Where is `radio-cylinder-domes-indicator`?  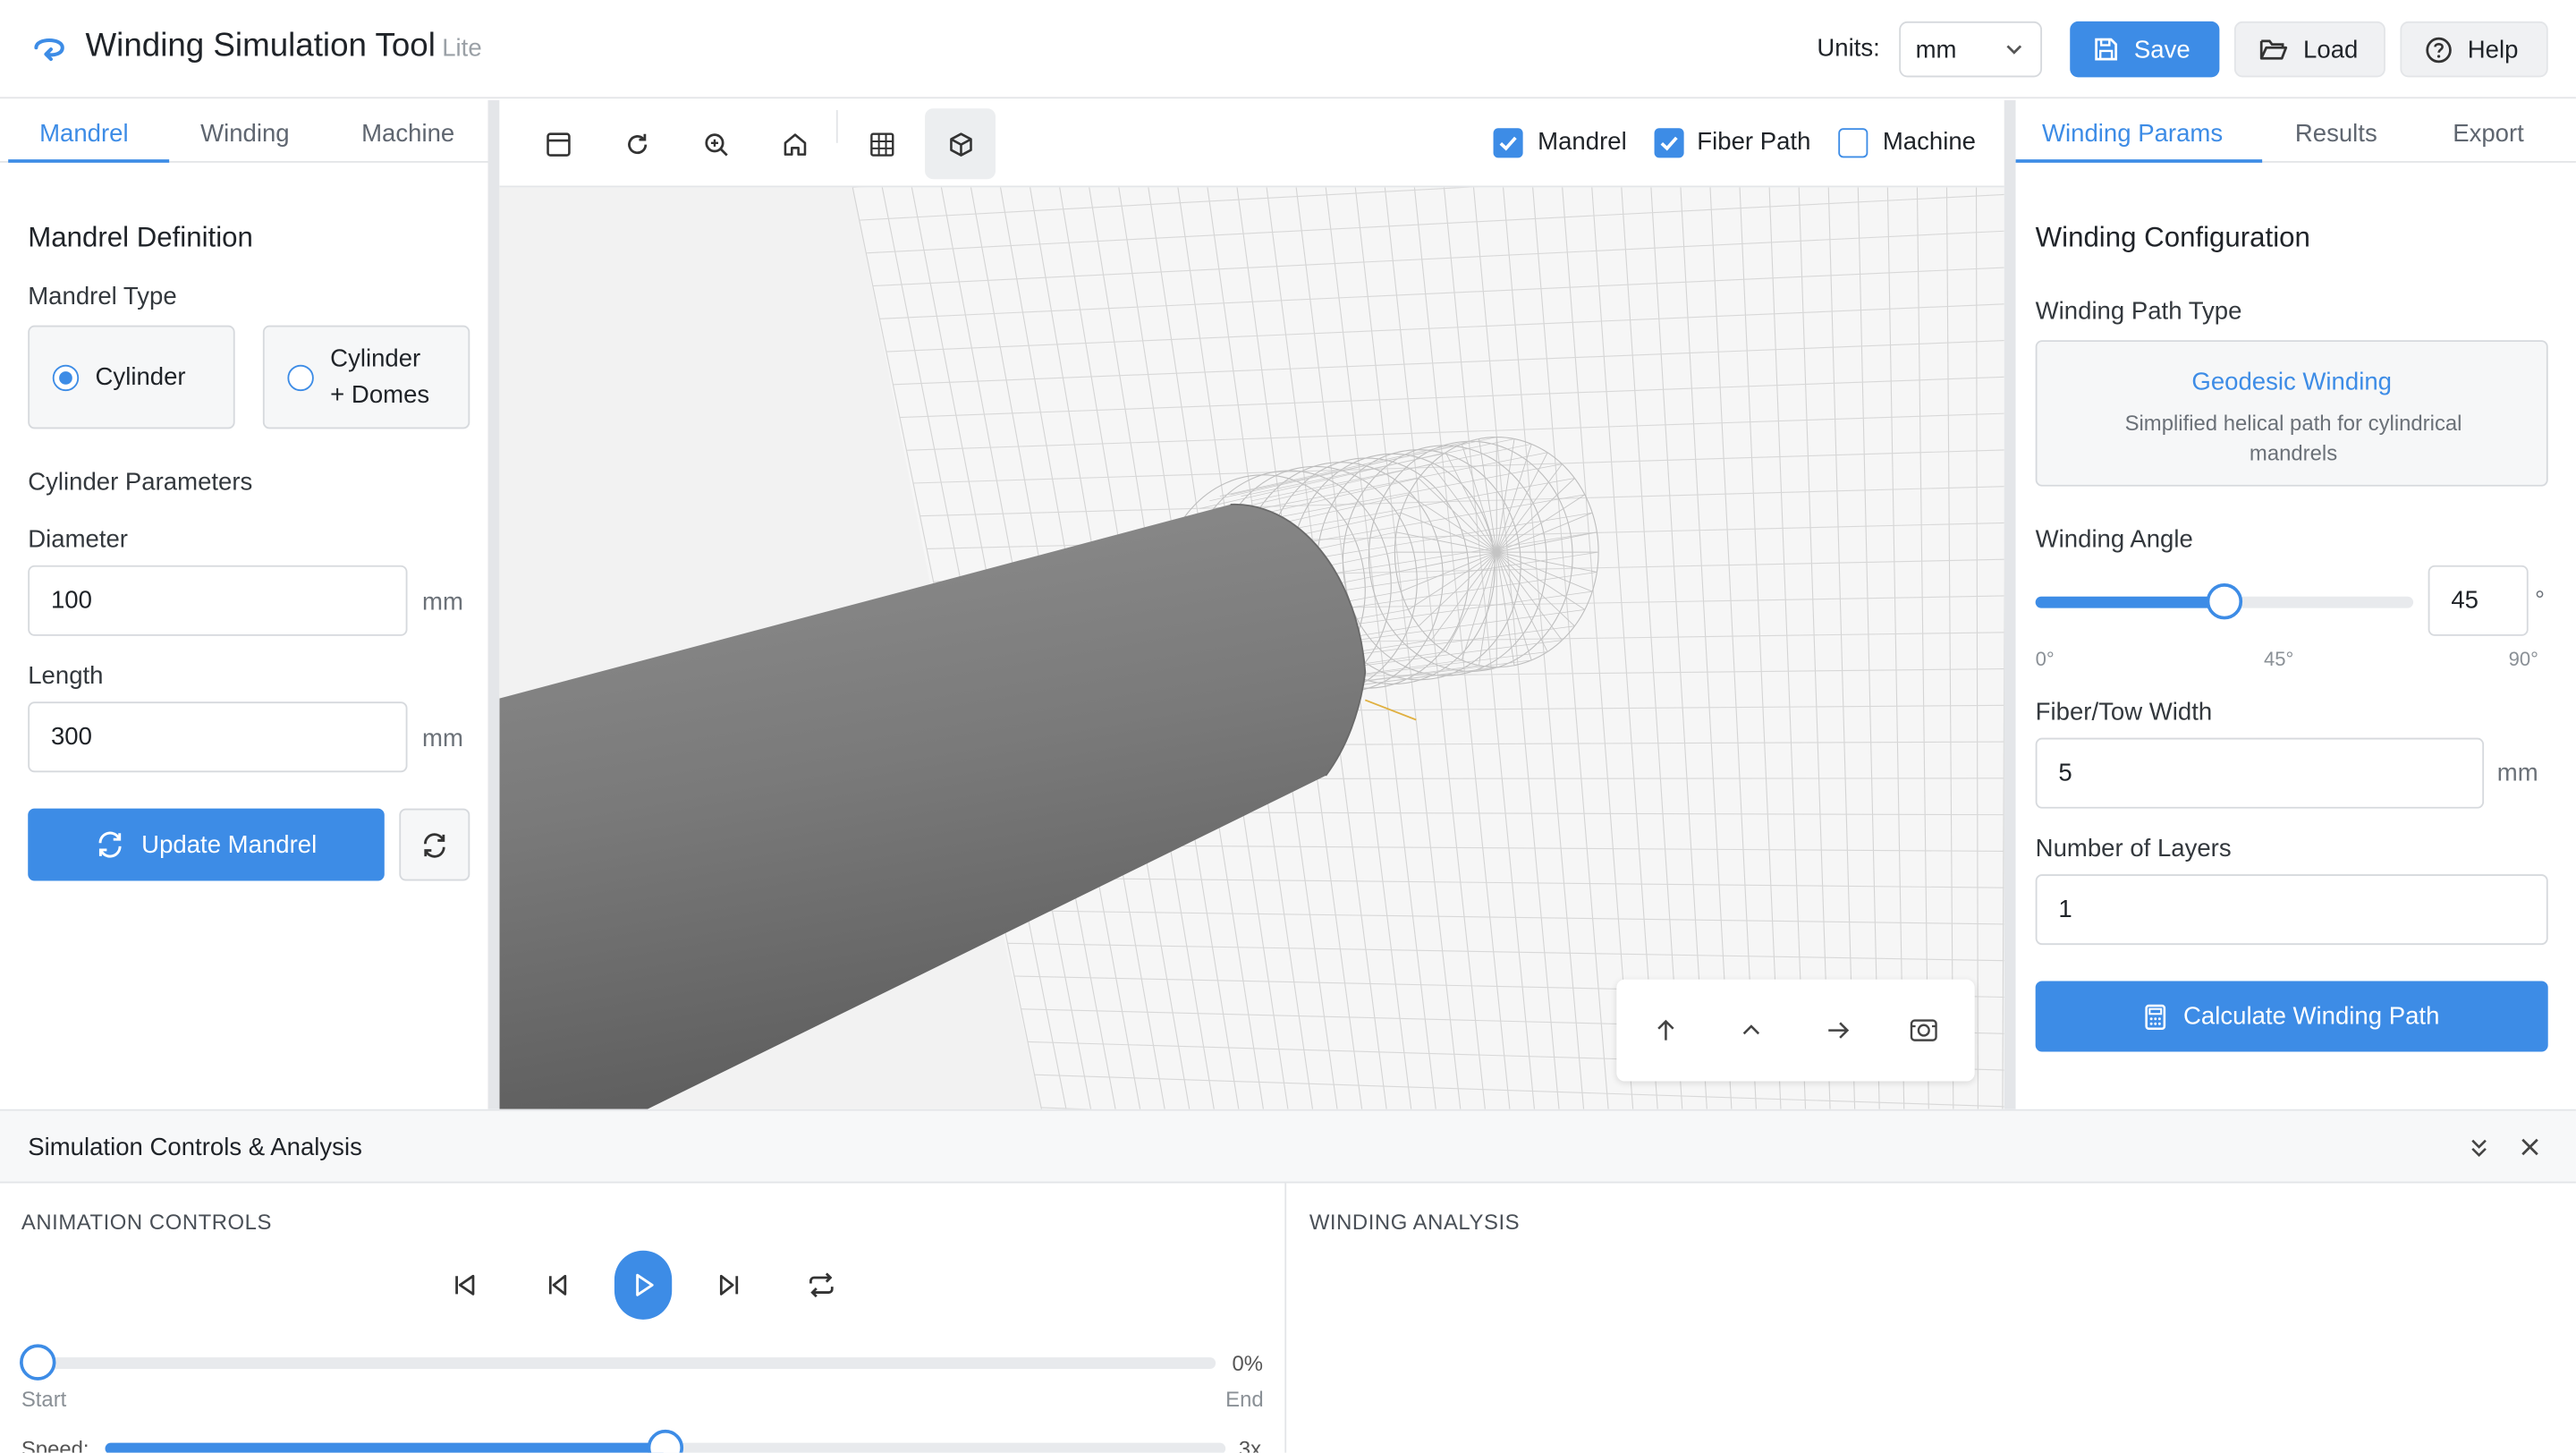 radio-cylinder-domes-indicator is located at coordinates (300, 378).